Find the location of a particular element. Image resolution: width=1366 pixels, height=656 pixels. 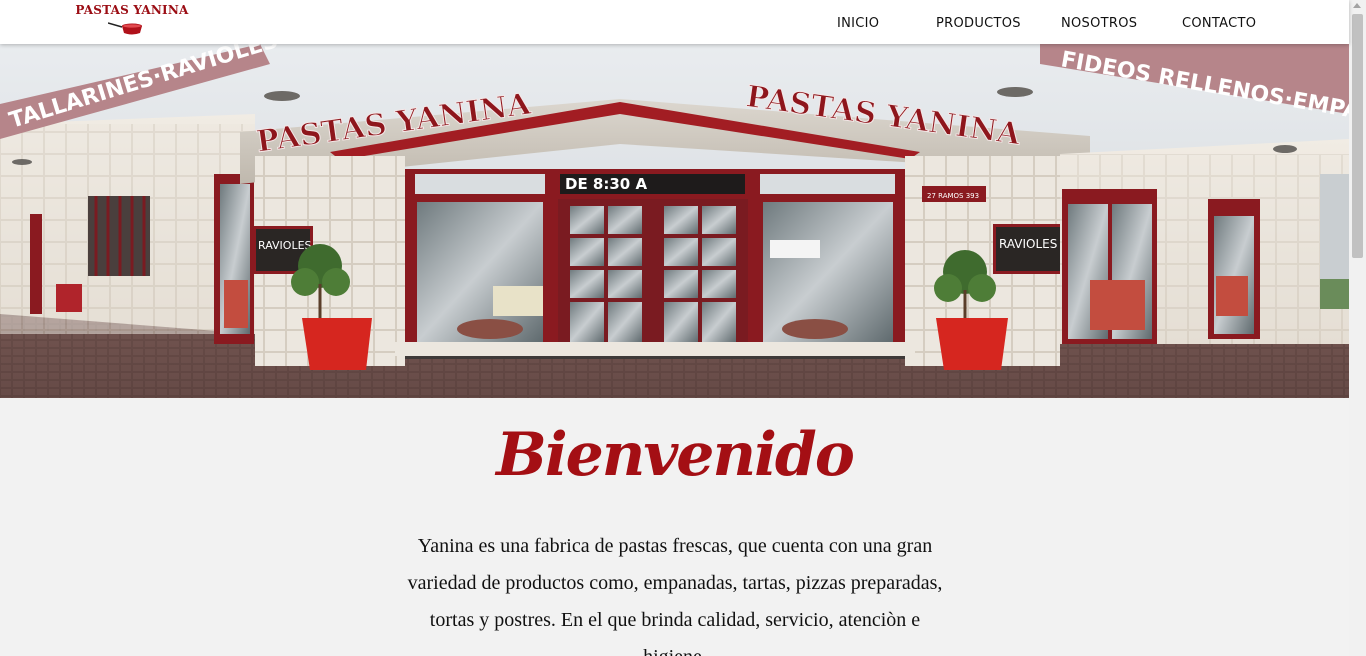

logo: PASTAS YANINA is located at coordinates (132, 21).